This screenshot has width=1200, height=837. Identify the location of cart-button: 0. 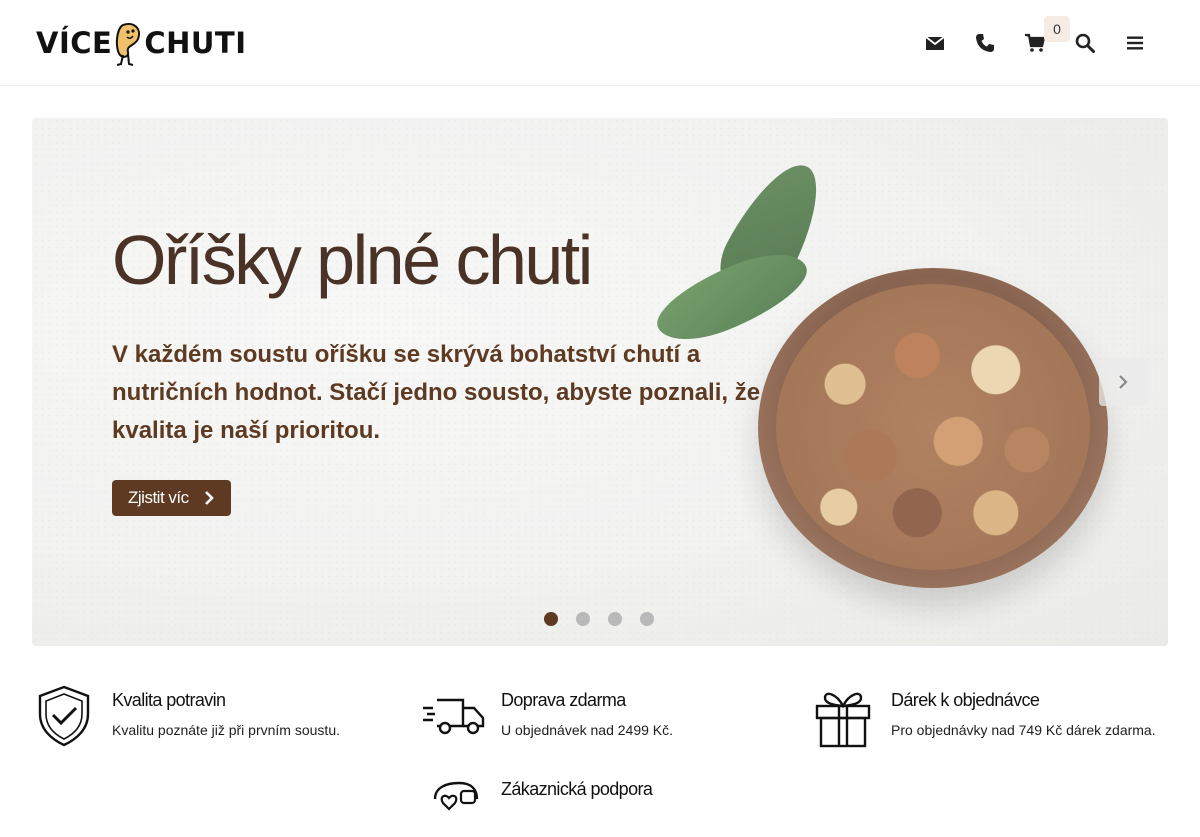
(1040, 39).